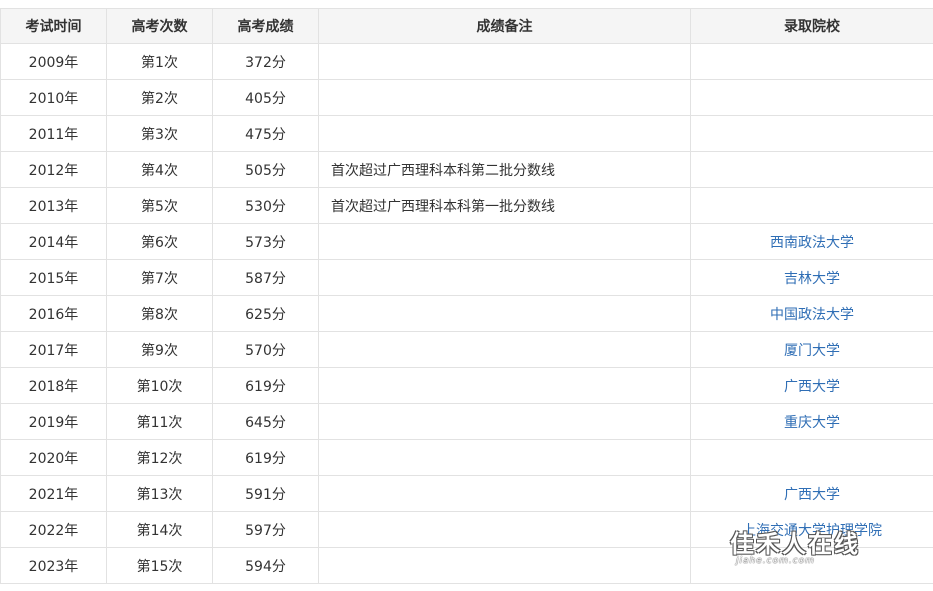  I want to click on year-cell: 2014年, so click(53, 241).